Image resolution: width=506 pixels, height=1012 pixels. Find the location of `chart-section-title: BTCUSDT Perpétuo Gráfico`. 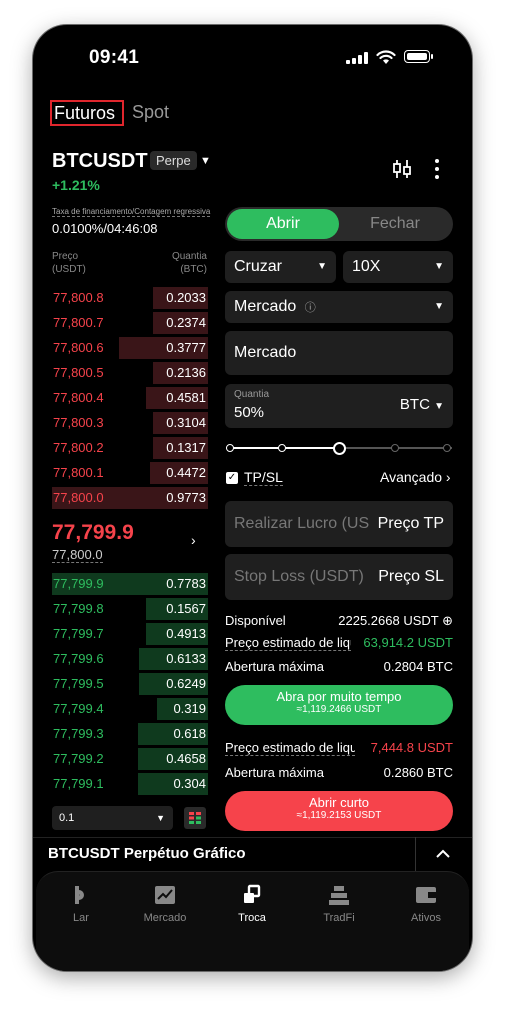

chart-section-title: BTCUSDT Perpétuo Gráfico is located at coordinates (147, 853).